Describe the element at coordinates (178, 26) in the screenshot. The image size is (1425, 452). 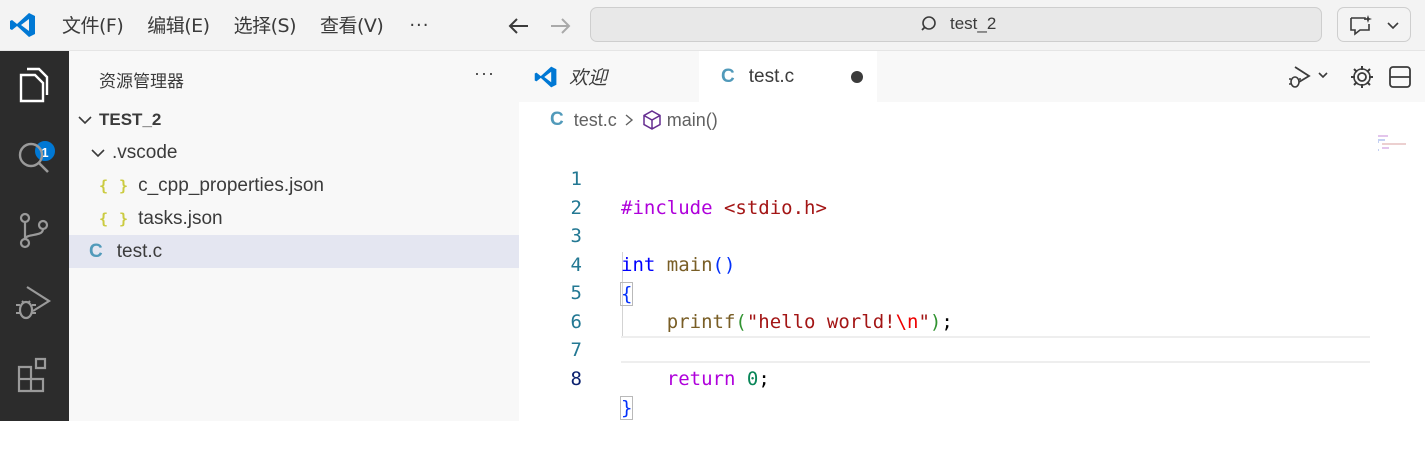
I see `menu-edit: 编辑(E)` at that location.